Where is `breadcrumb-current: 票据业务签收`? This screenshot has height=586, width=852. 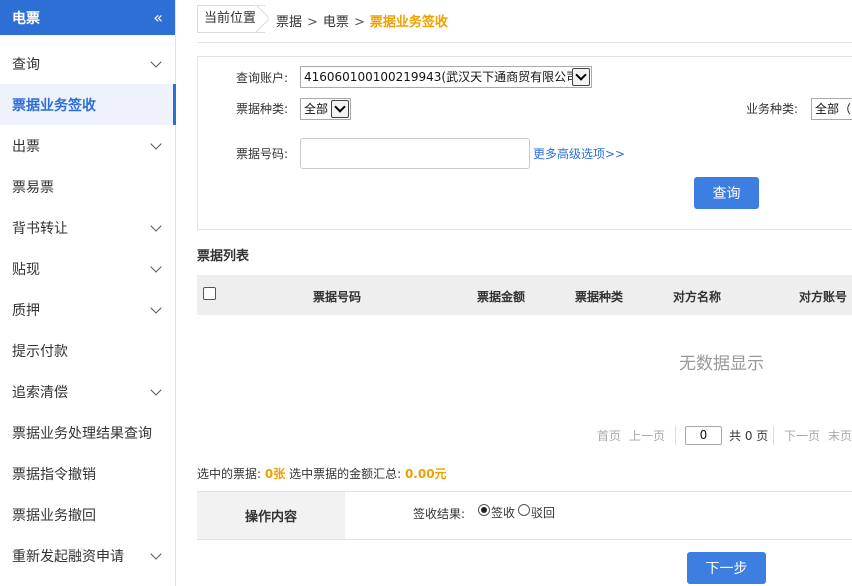
breadcrumb-current: 票据业务签收 is located at coordinates (408, 22).